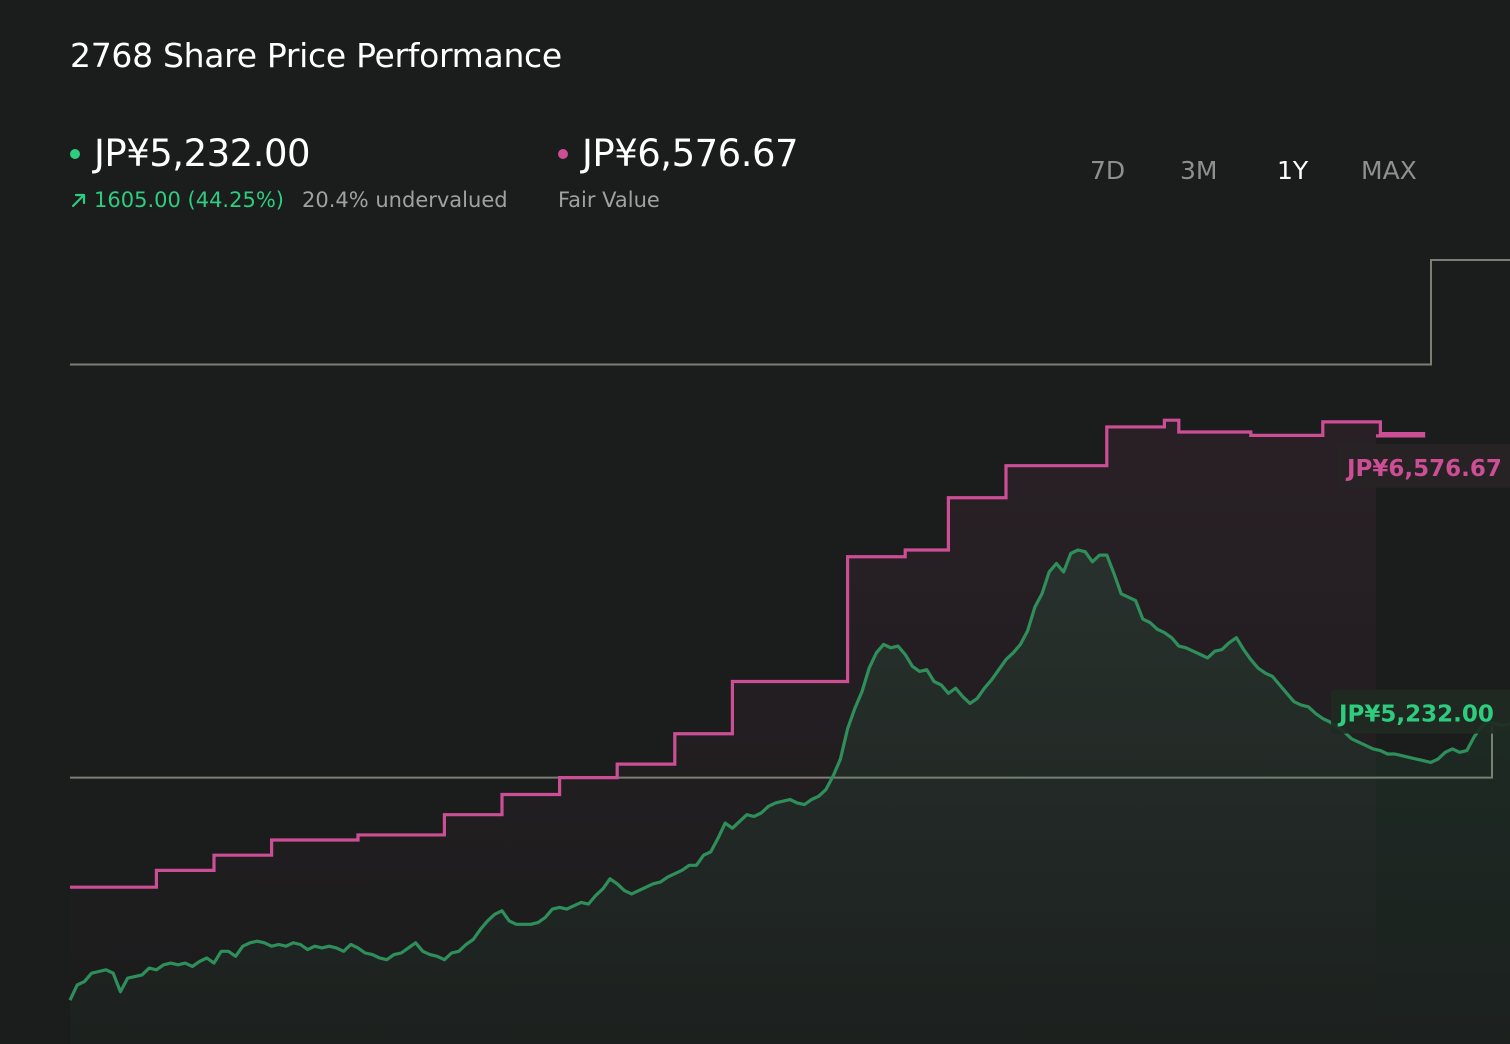  I want to click on share-price-end-label: JP¥5,232.00, so click(1415, 715).